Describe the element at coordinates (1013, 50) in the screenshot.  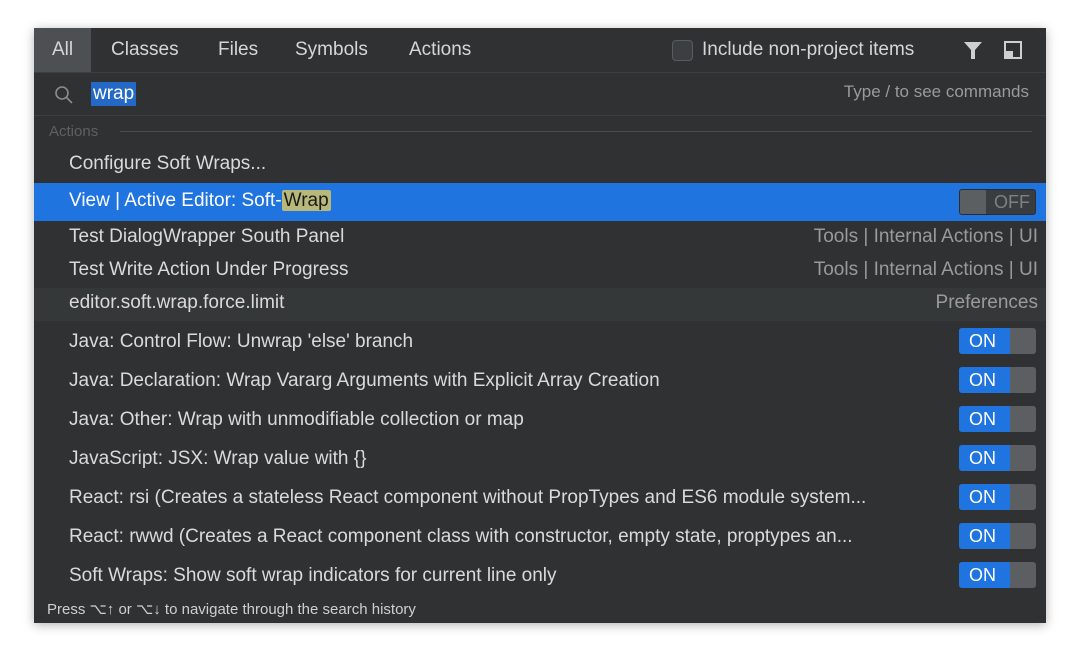
I see `open-in-tool-window-icon` at that location.